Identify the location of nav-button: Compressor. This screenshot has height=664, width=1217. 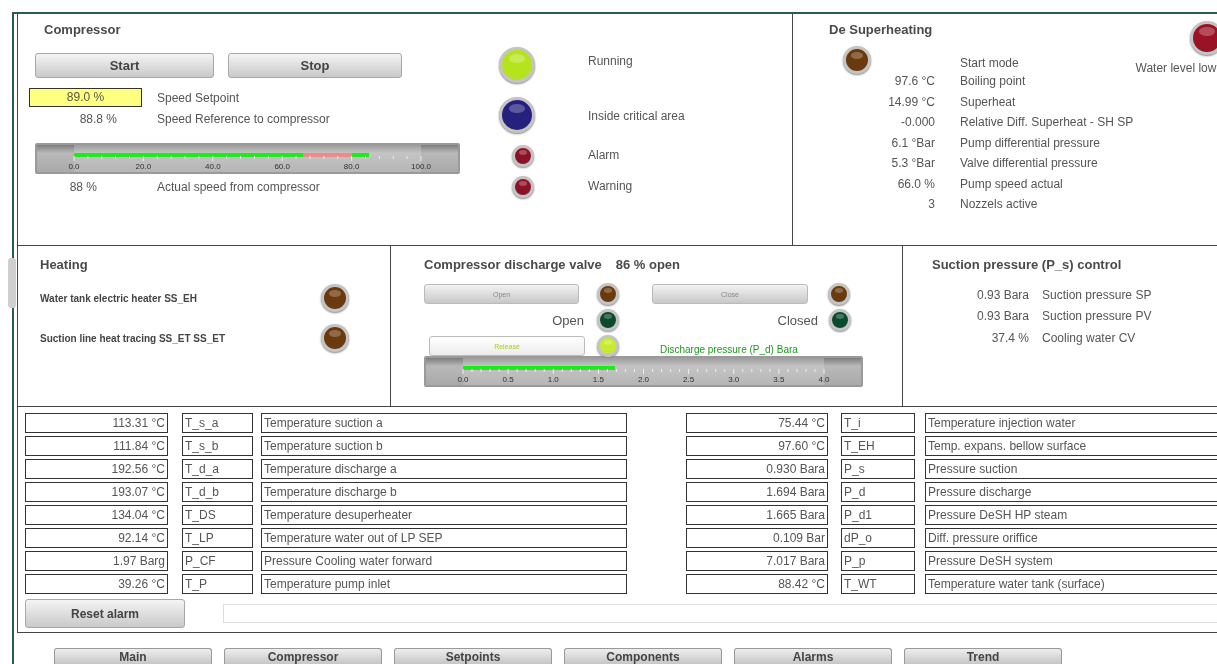
(303, 656).